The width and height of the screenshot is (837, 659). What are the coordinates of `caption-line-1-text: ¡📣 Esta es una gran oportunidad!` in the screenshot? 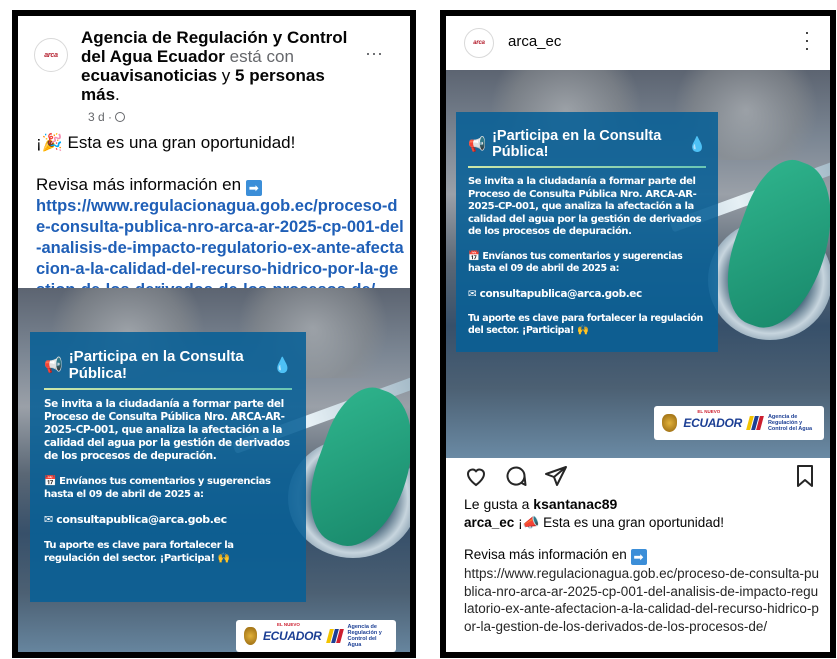 It's located at (619, 522).